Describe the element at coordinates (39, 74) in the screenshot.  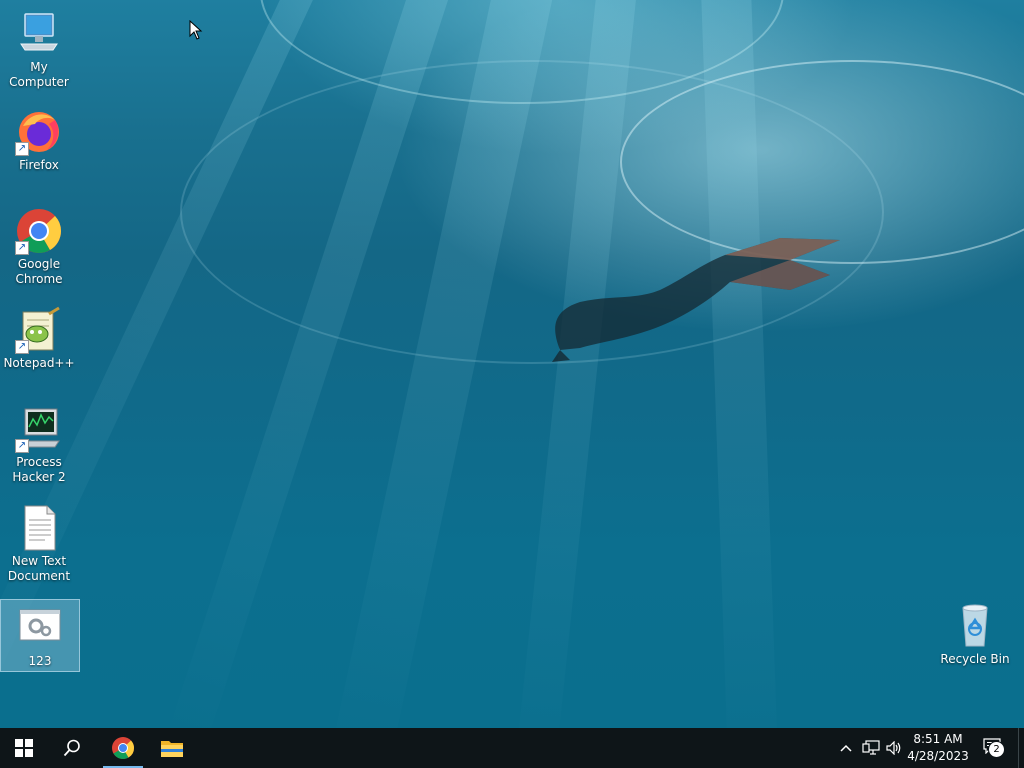
I see `desktop-icon-label: My Computer` at that location.